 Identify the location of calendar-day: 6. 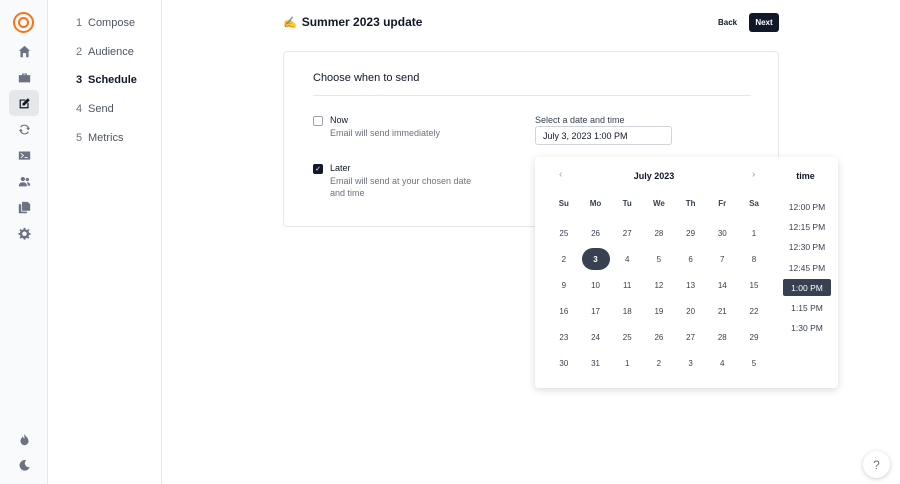
(691, 259).